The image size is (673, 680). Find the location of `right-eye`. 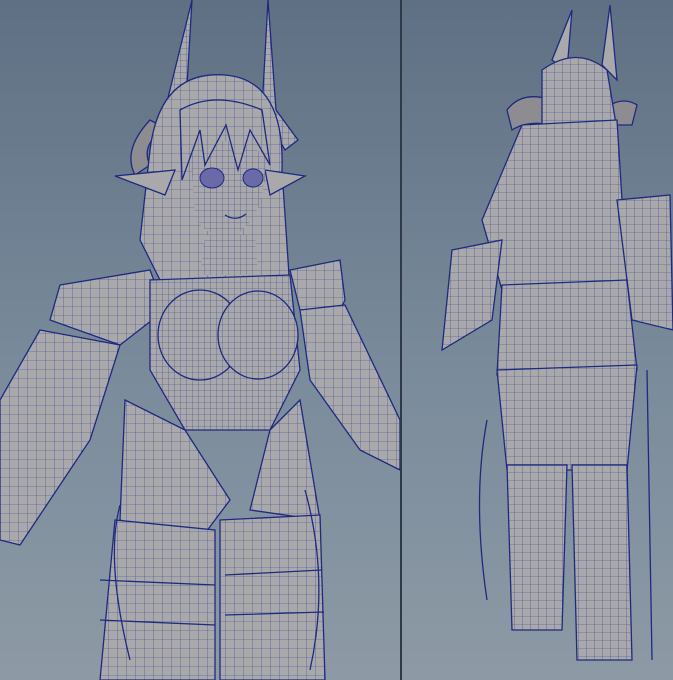

right-eye is located at coordinates (253, 178).